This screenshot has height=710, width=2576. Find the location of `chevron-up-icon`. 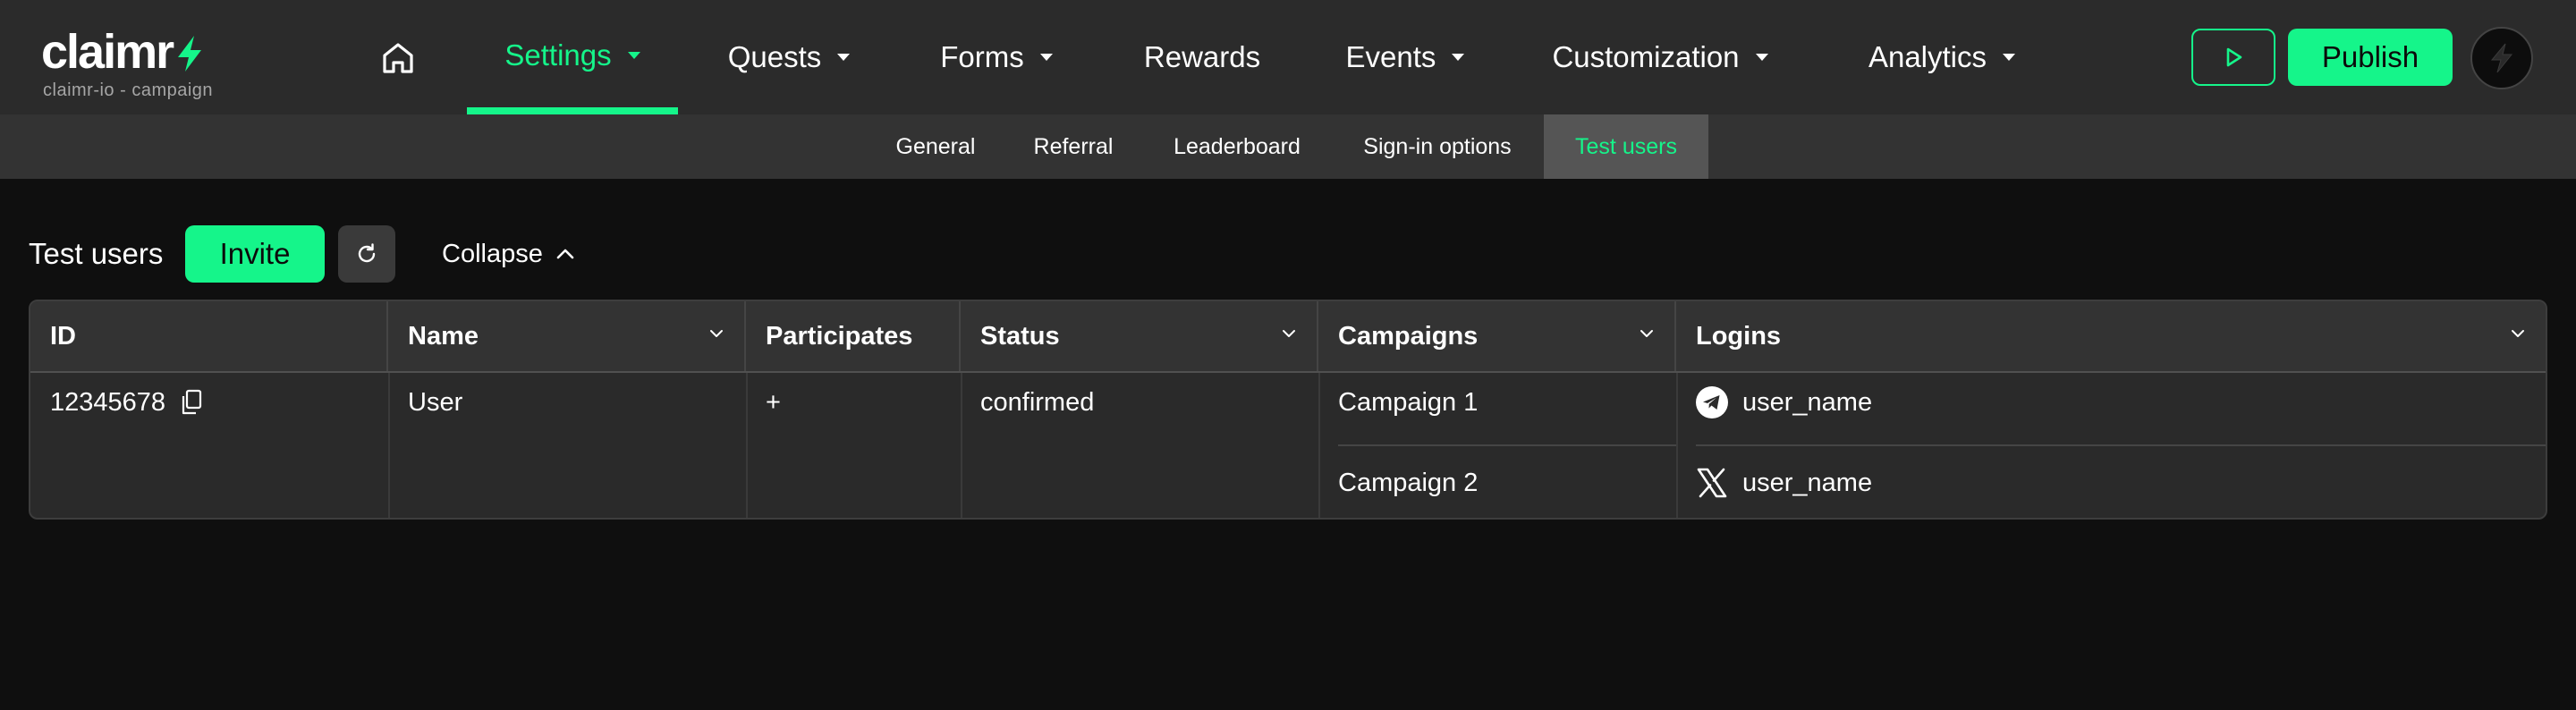

chevron-up-icon is located at coordinates (565, 254).